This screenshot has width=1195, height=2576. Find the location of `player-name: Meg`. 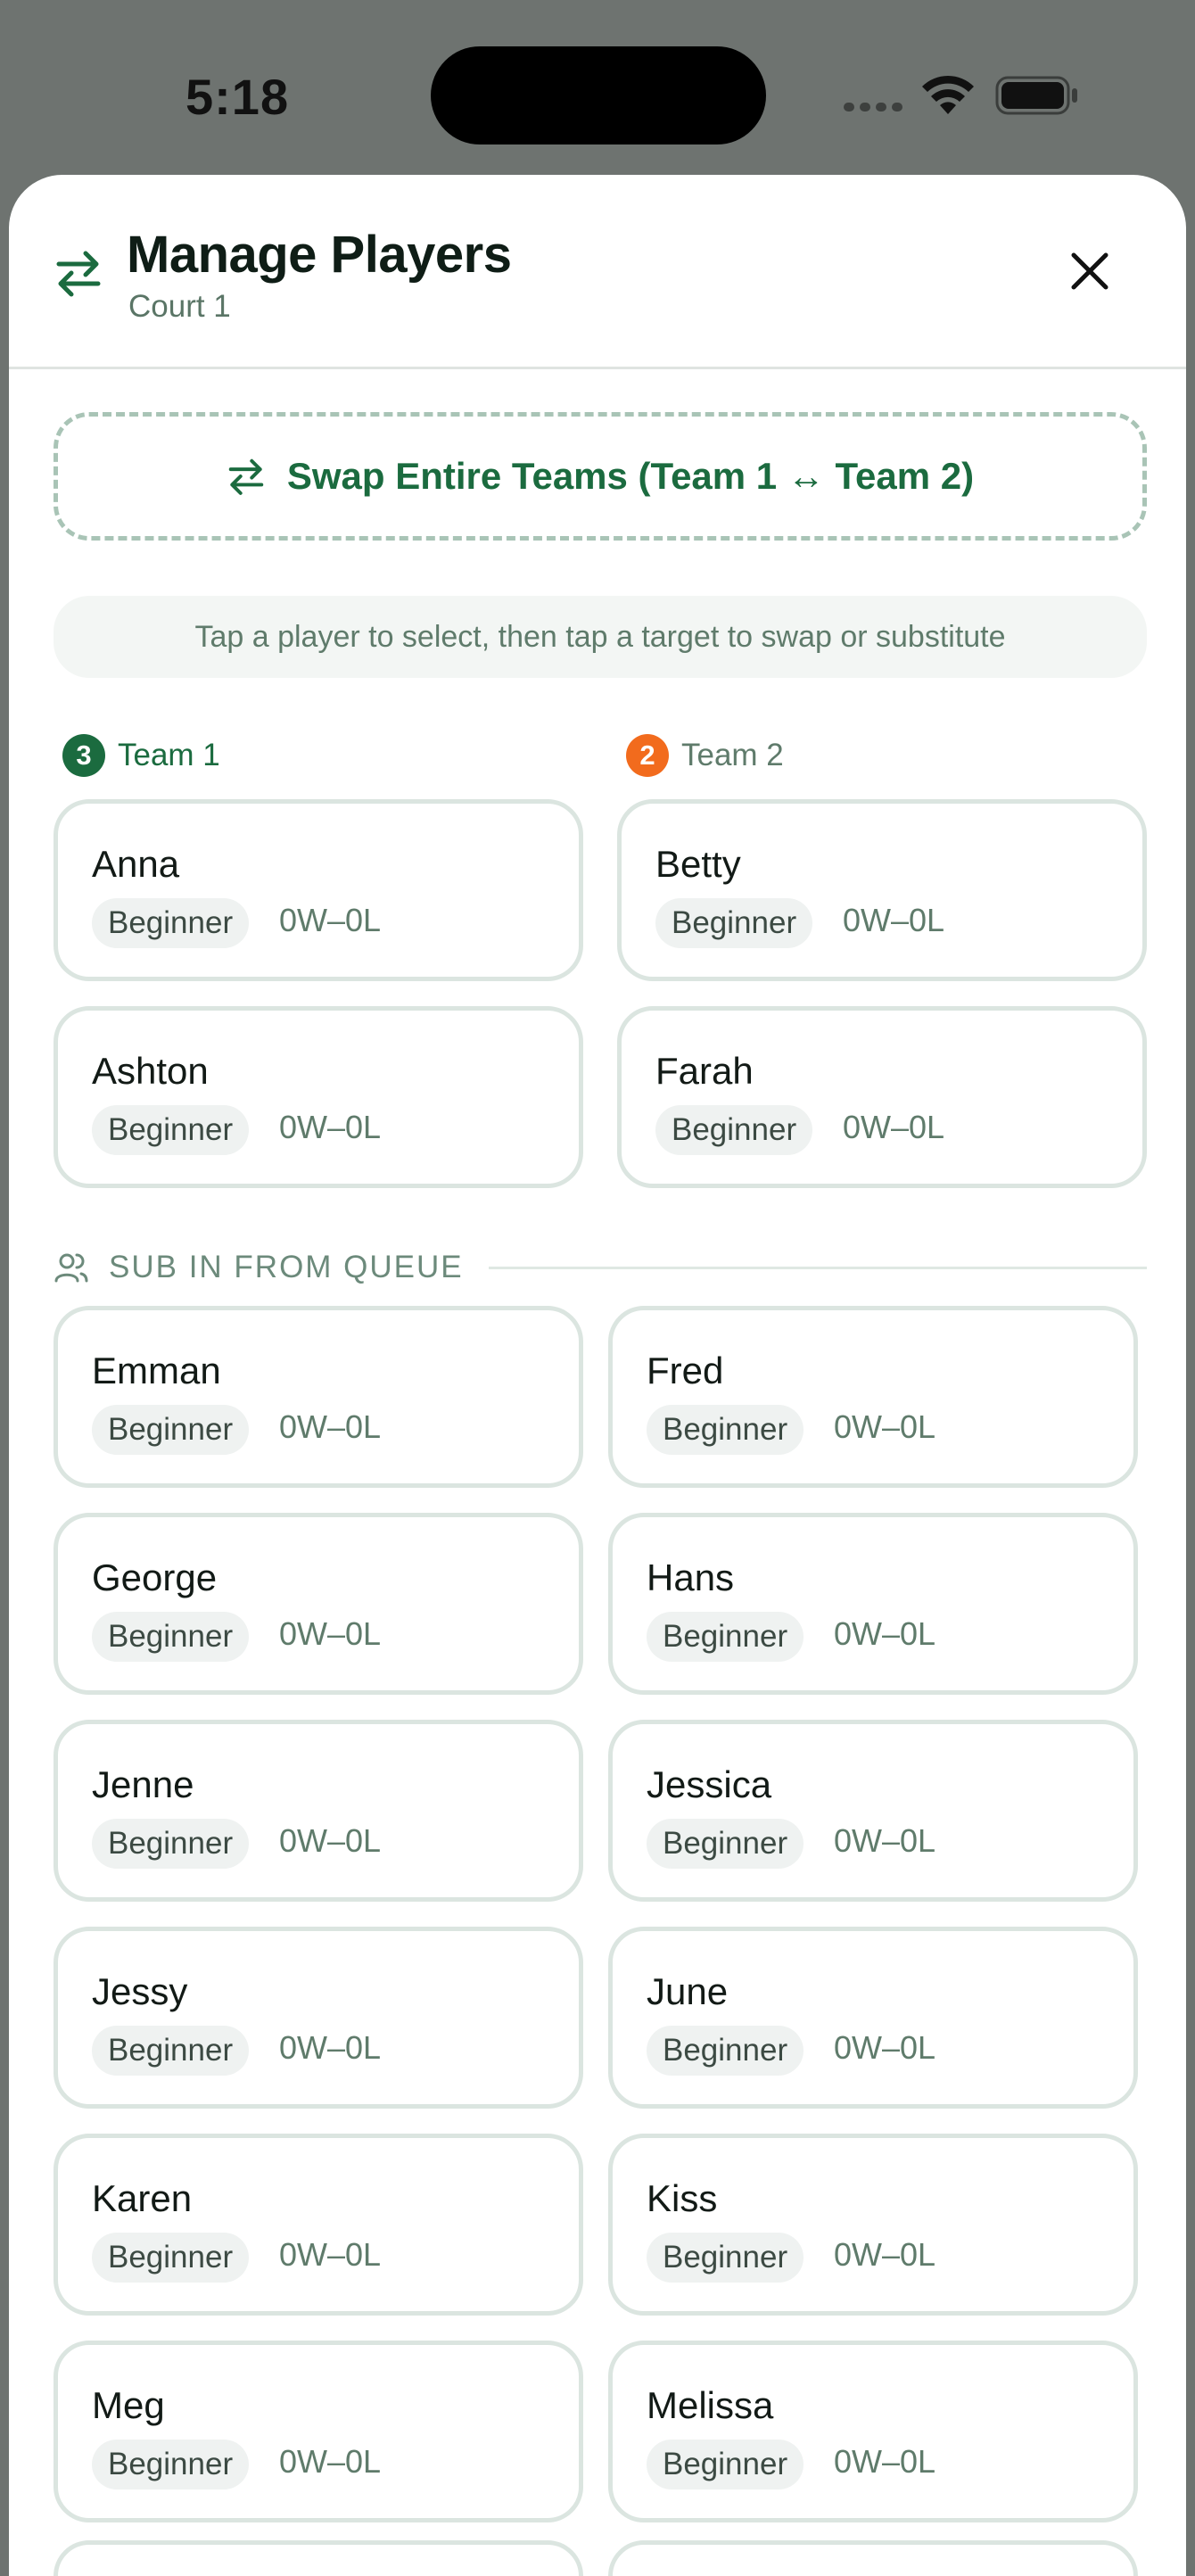

player-name: Meg is located at coordinates (128, 2405).